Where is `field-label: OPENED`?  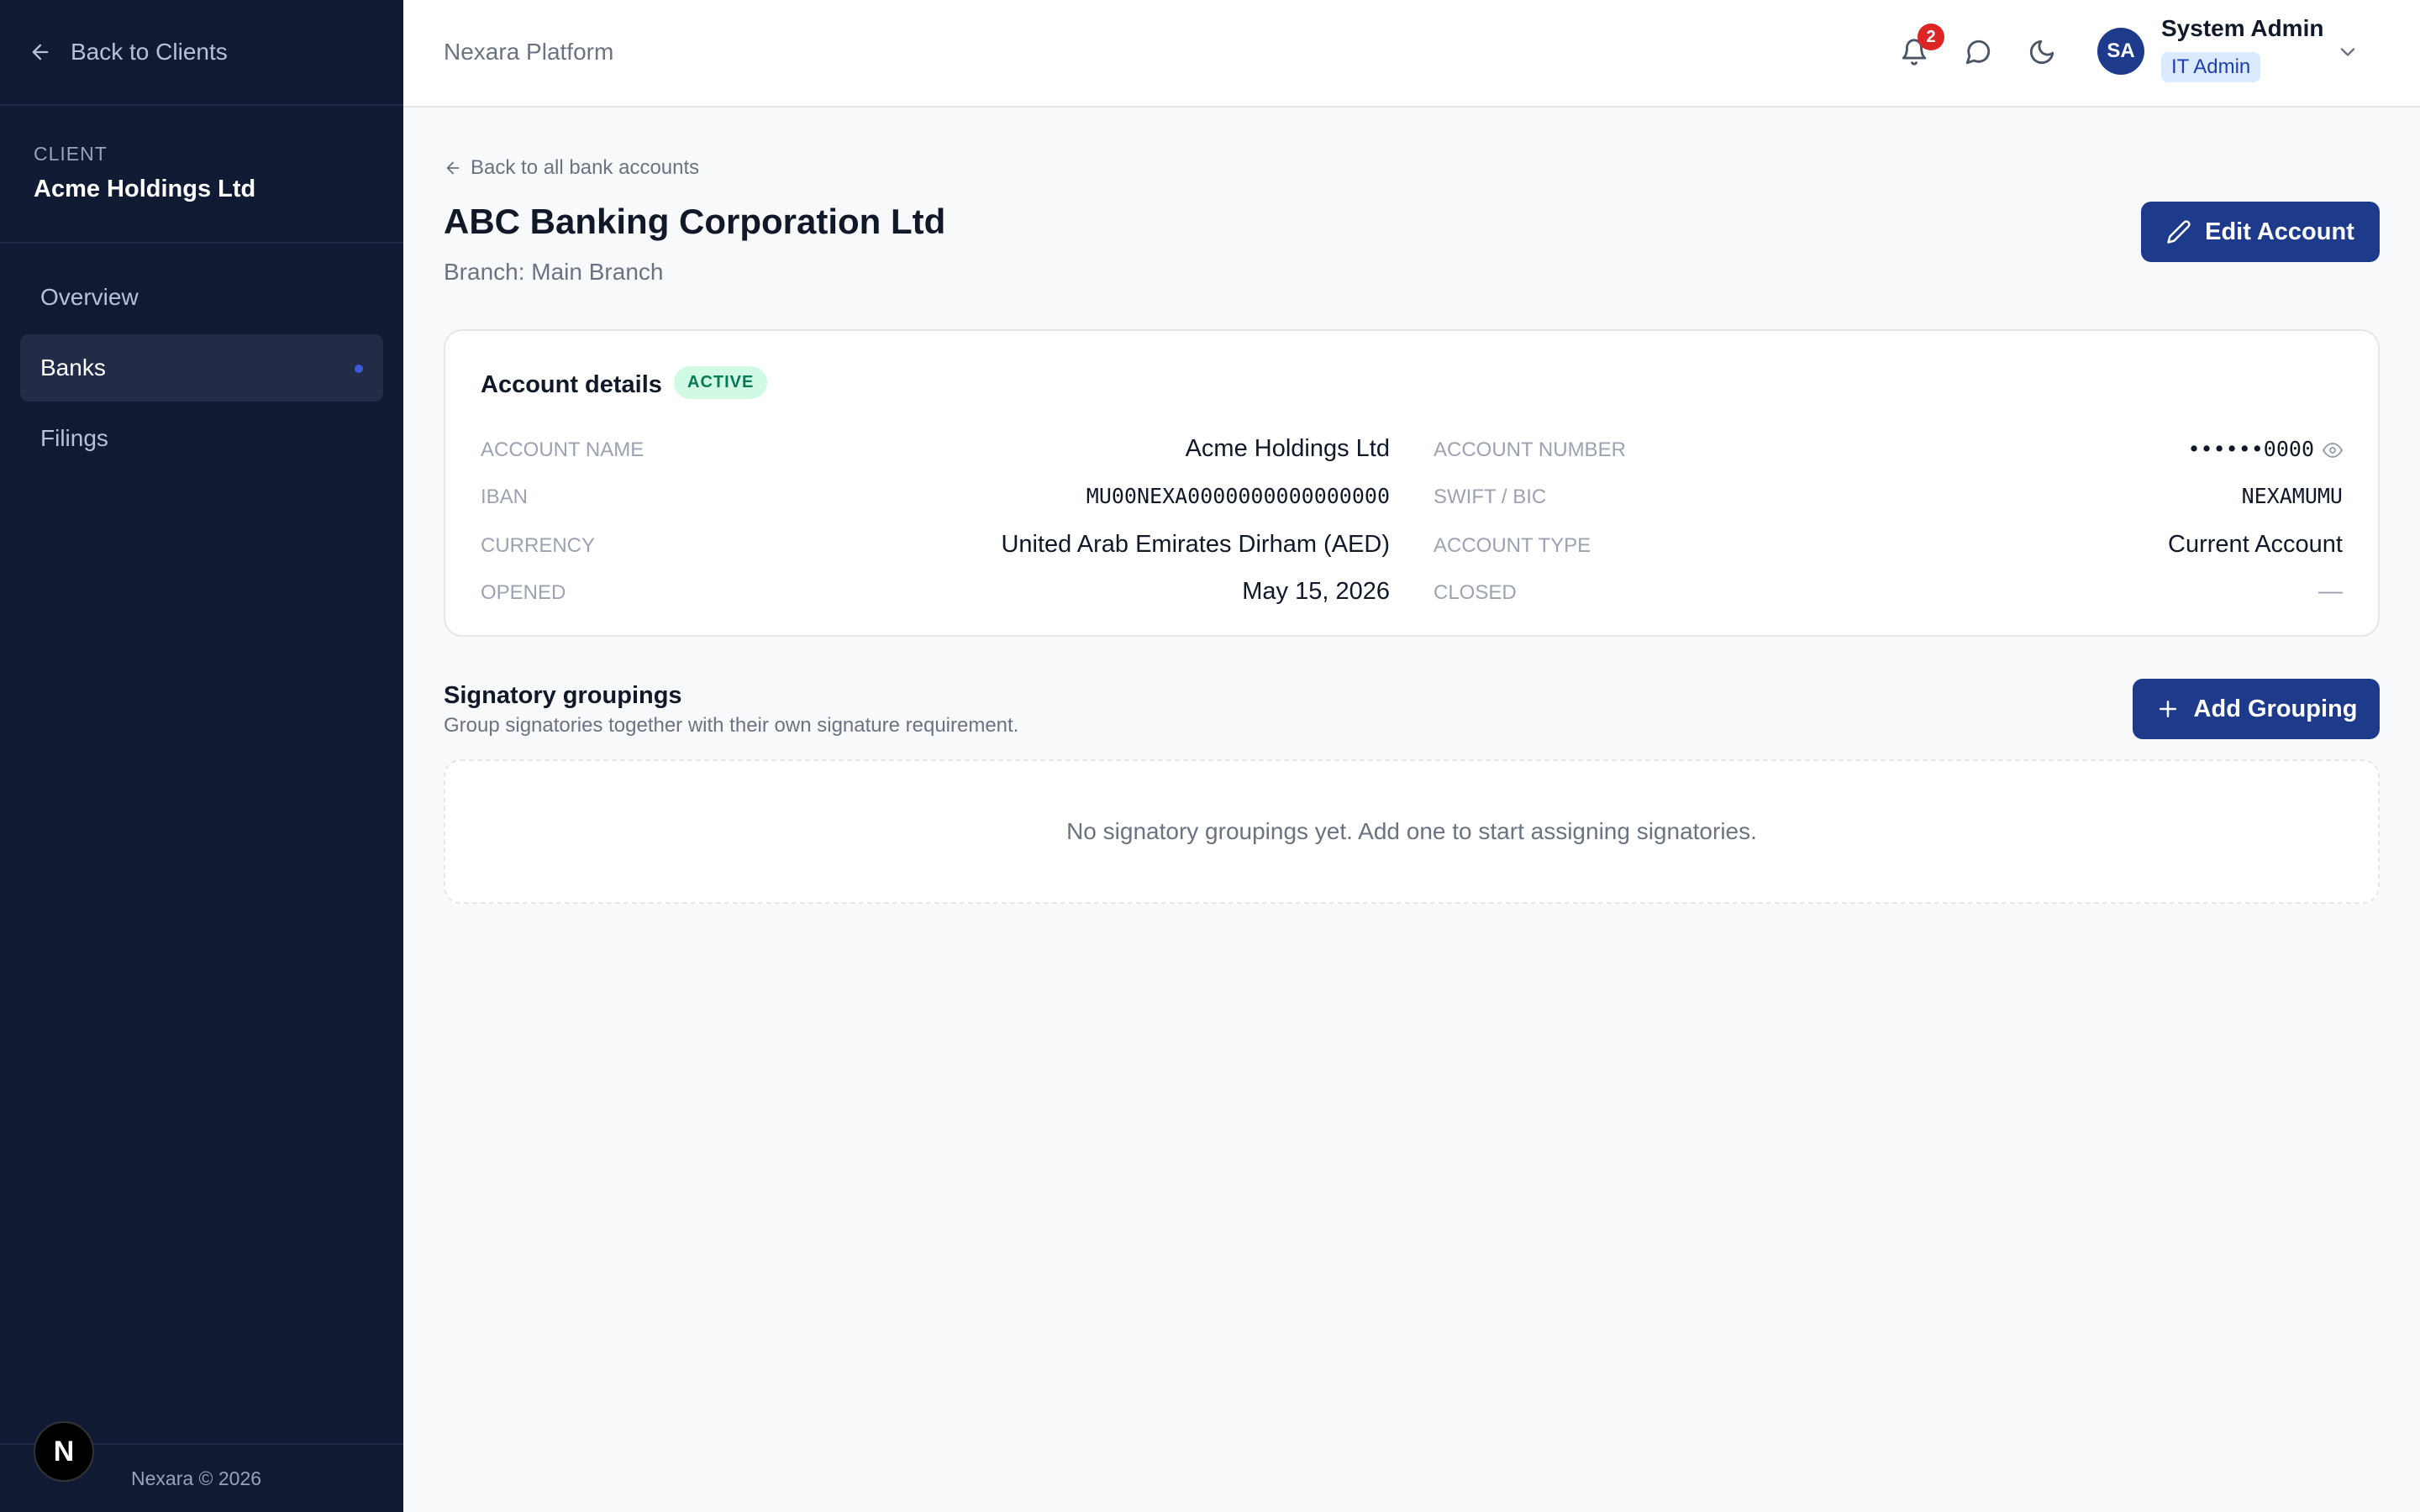 field-label: OPENED is located at coordinates (523, 592).